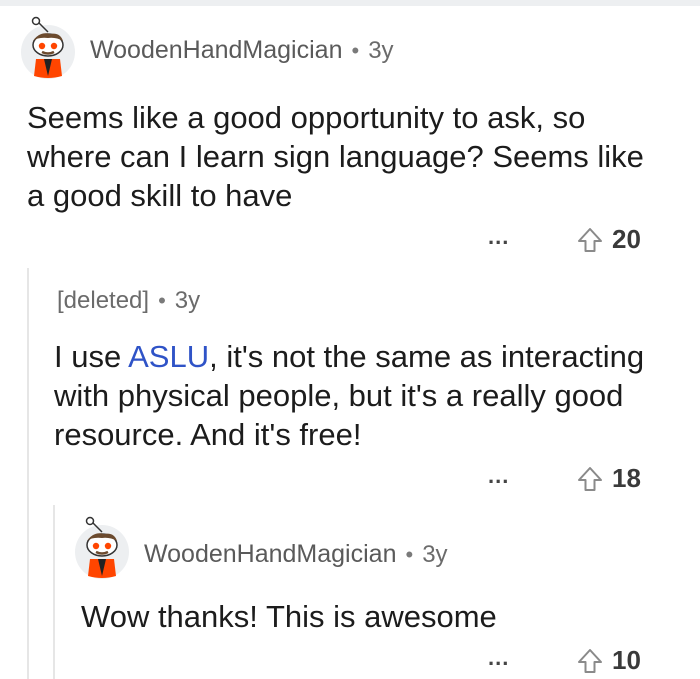 The width and height of the screenshot is (700, 679). What do you see at coordinates (103, 300) in the screenshot?
I see `username-deleted: [deleted]` at bounding box center [103, 300].